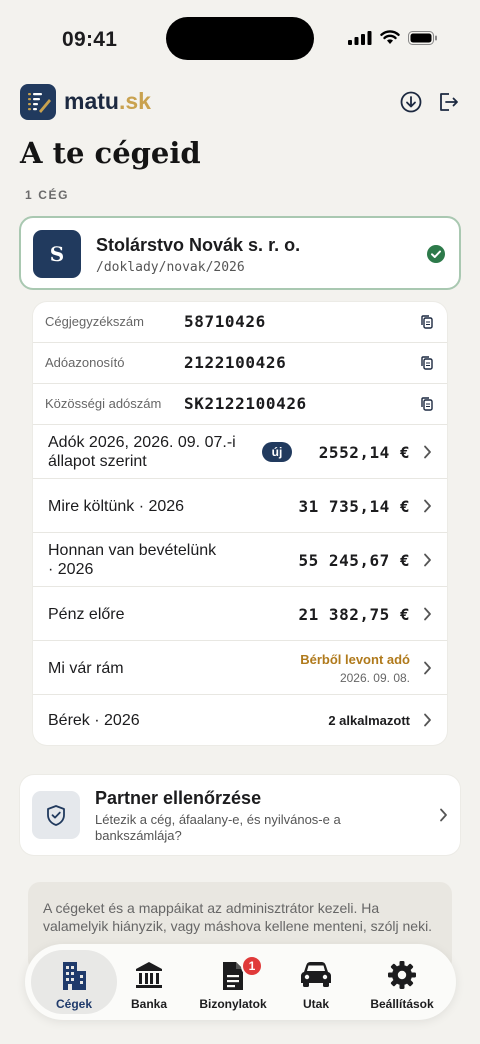 The image size is (480, 1044). What do you see at coordinates (110, 153) in the screenshot?
I see `page-title: A te cégeid` at bounding box center [110, 153].